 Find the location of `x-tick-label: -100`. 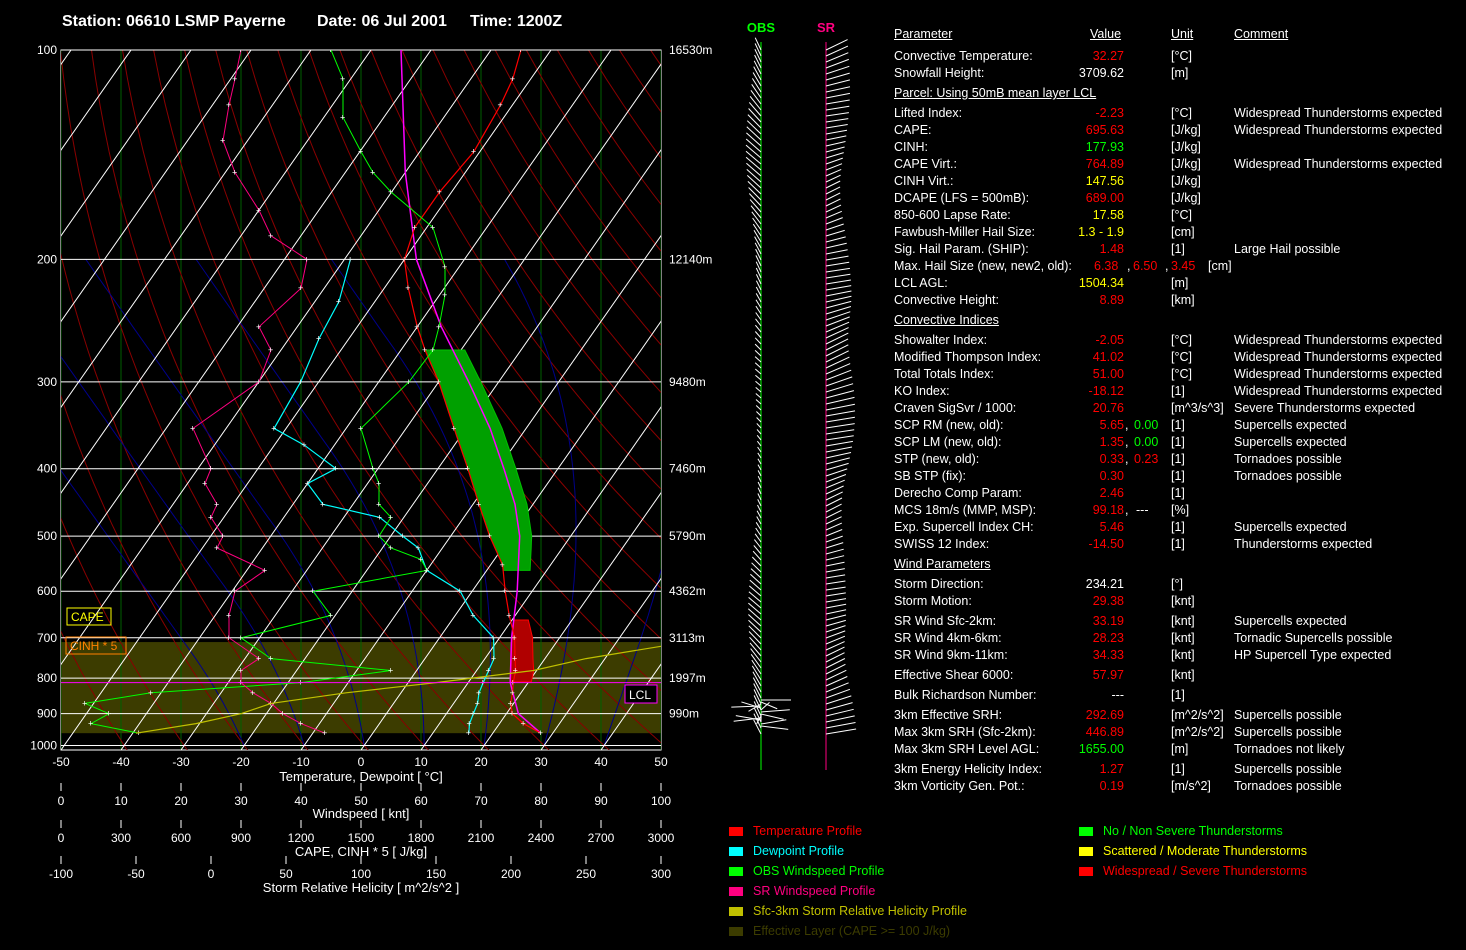

x-tick-label: -100 is located at coordinates (61, 874).